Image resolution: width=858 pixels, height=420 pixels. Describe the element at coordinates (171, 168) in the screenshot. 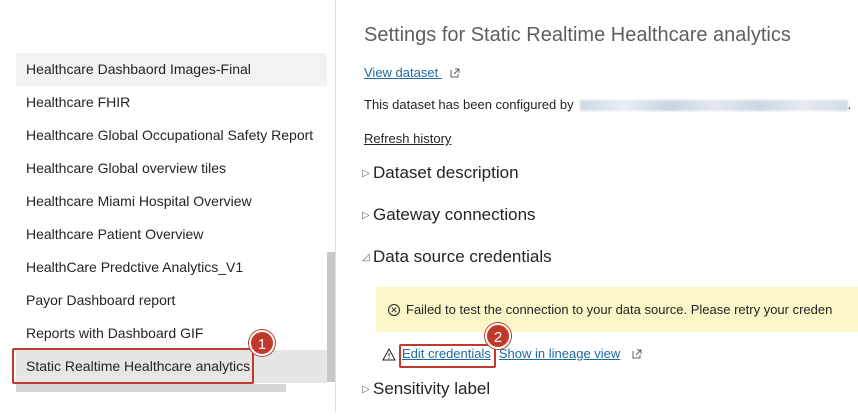

I see `dataset-item: Healthcare Global overview tiles` at that location.